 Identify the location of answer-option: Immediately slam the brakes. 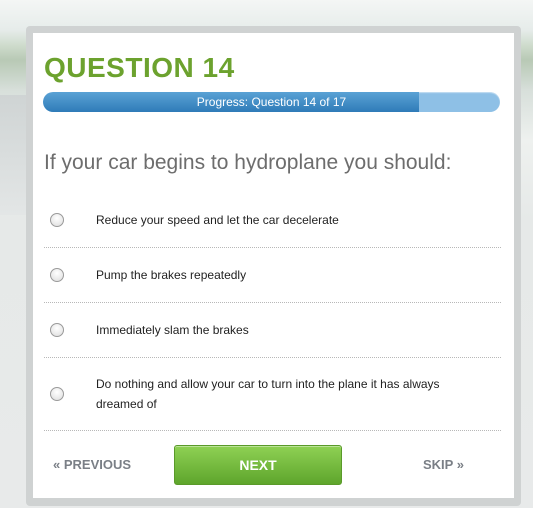
(272, 330).